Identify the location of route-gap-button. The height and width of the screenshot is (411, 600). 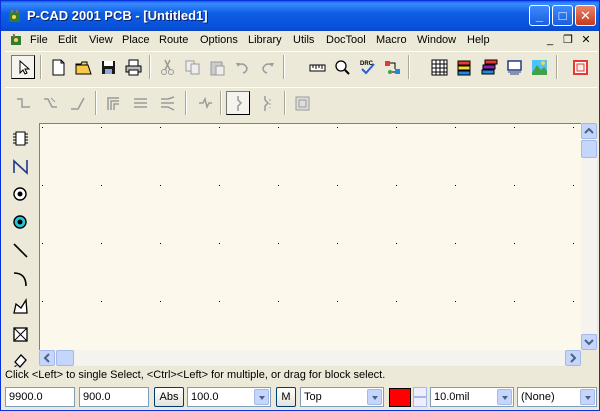
(267, 103).